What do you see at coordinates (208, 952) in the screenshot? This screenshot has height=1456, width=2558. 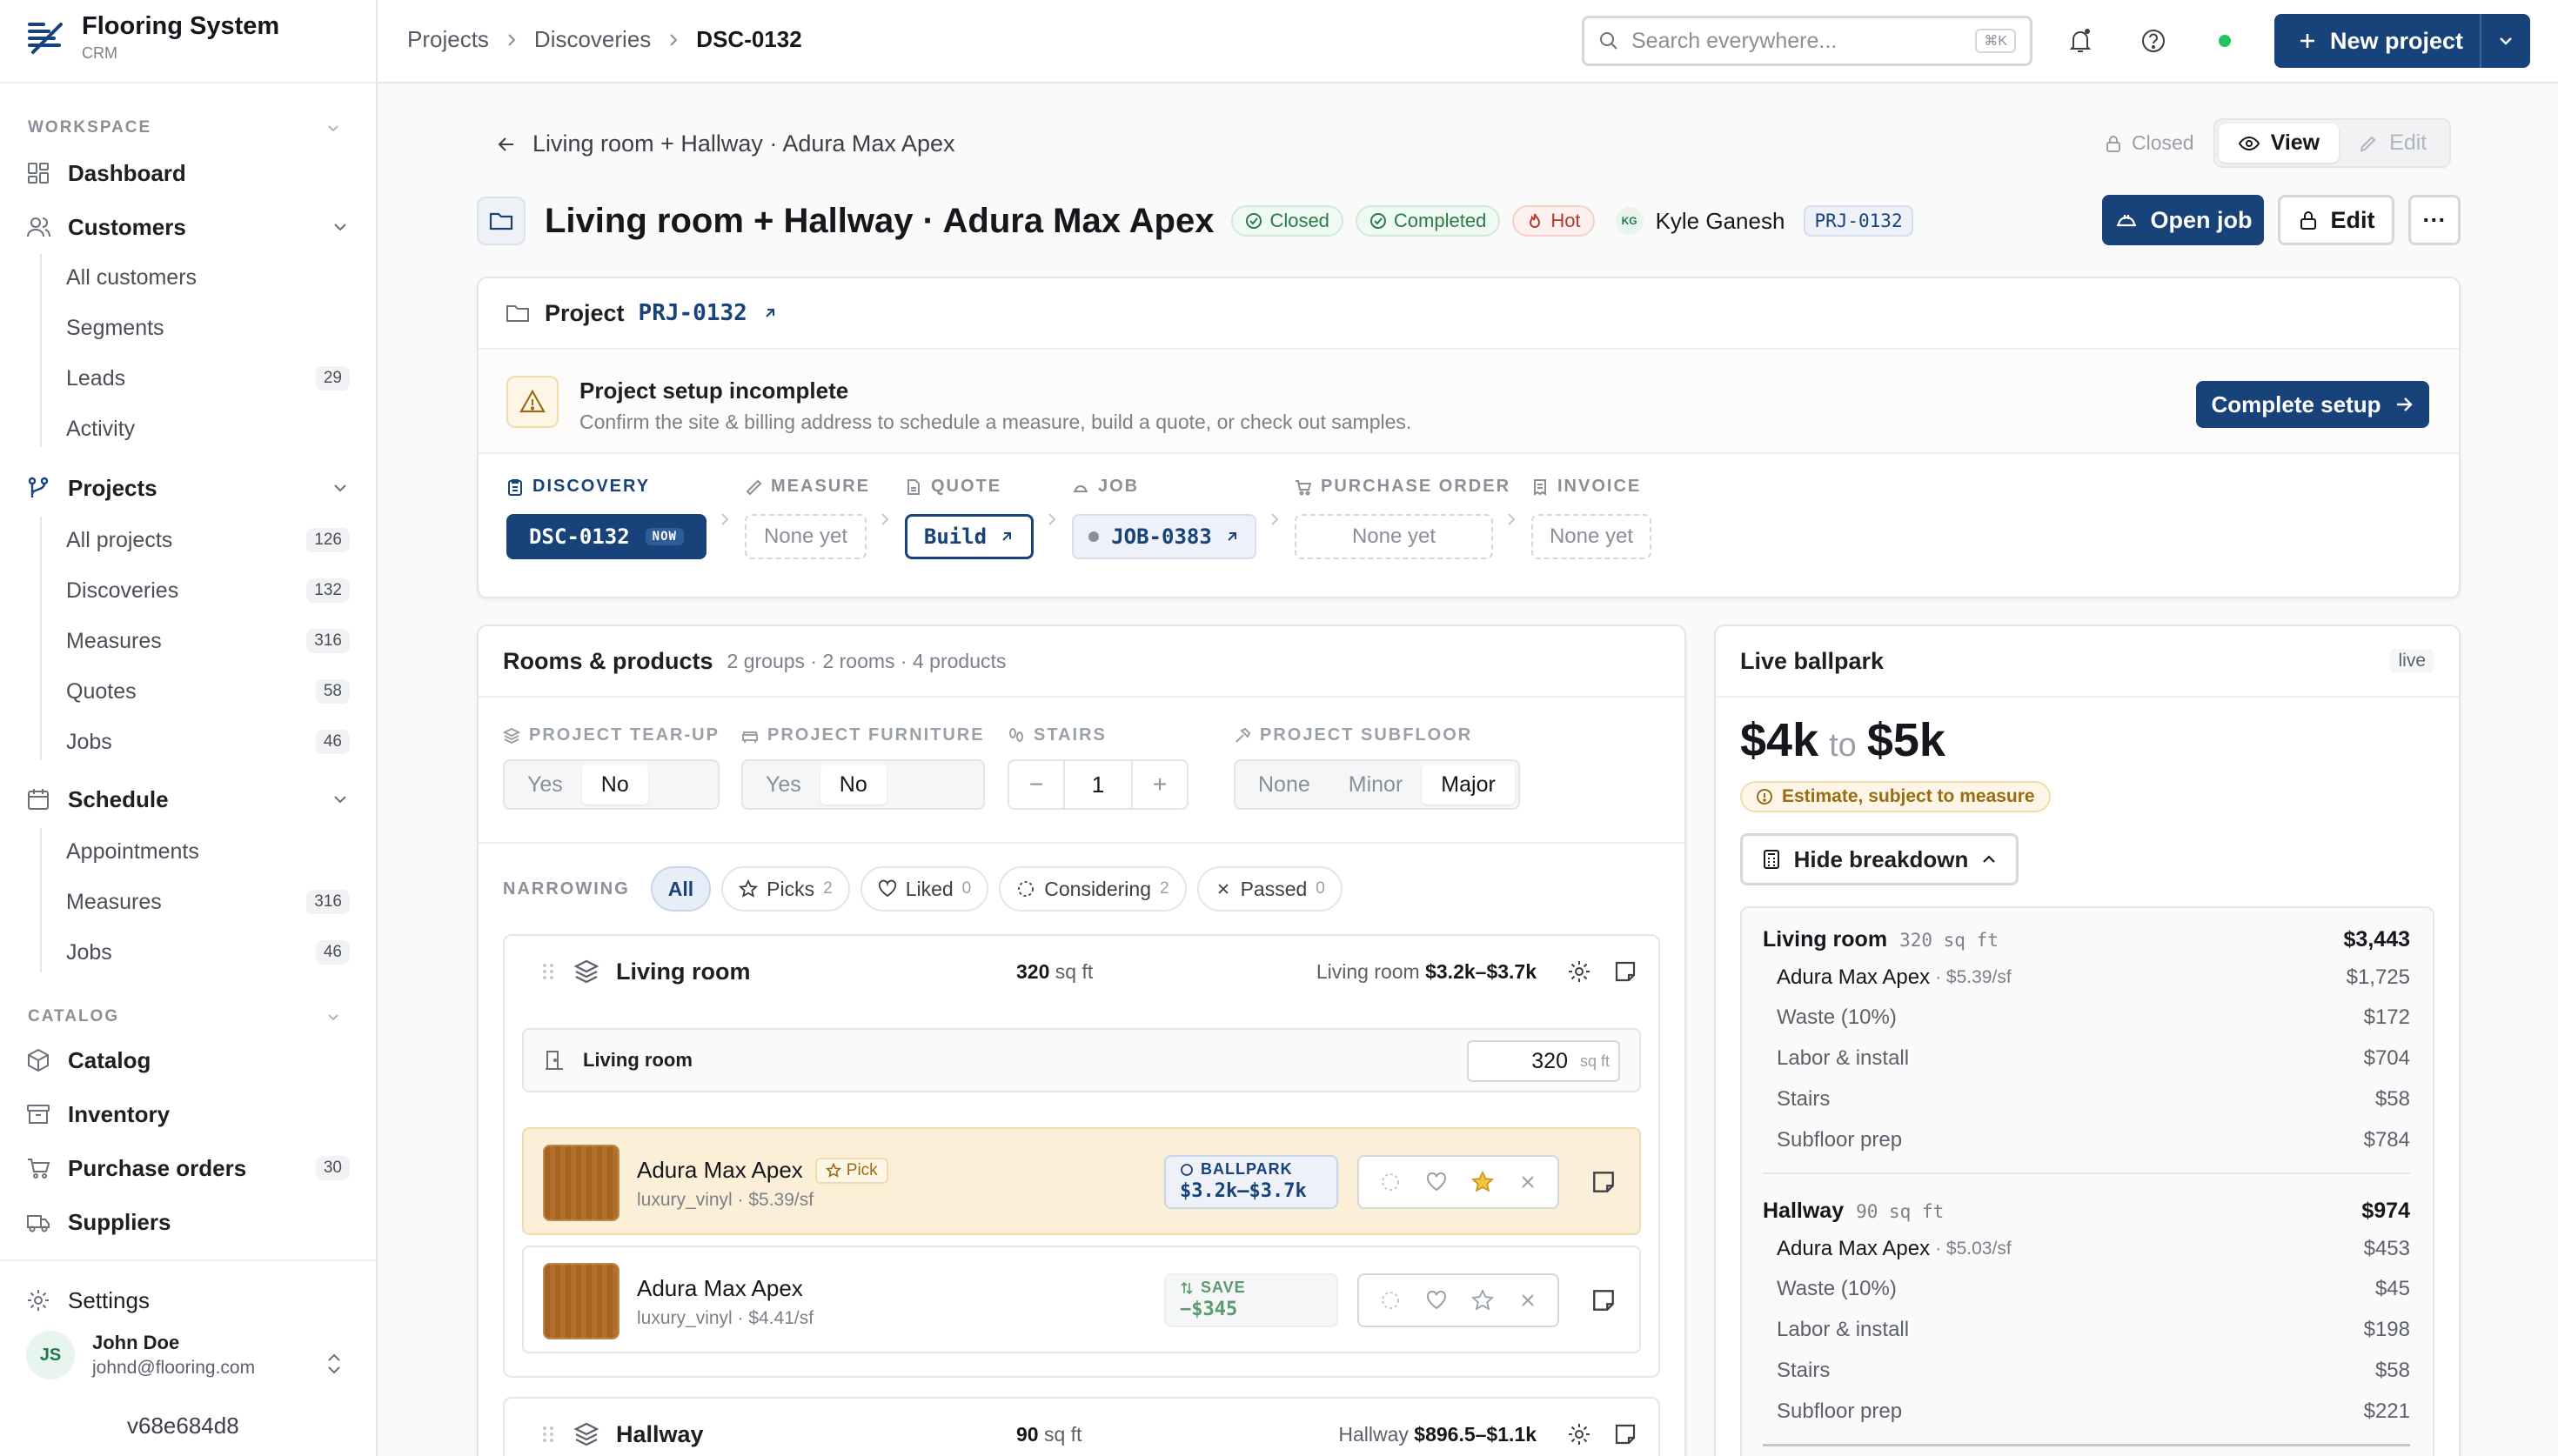 I see `sidebar-item-schedule-jobs: Jobs 46` at bounding box center [208, 952].